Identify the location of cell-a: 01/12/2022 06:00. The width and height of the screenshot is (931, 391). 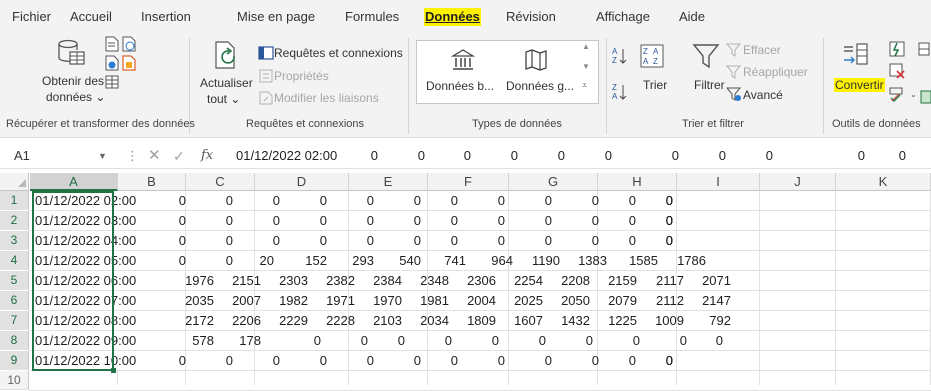
(83, 280).